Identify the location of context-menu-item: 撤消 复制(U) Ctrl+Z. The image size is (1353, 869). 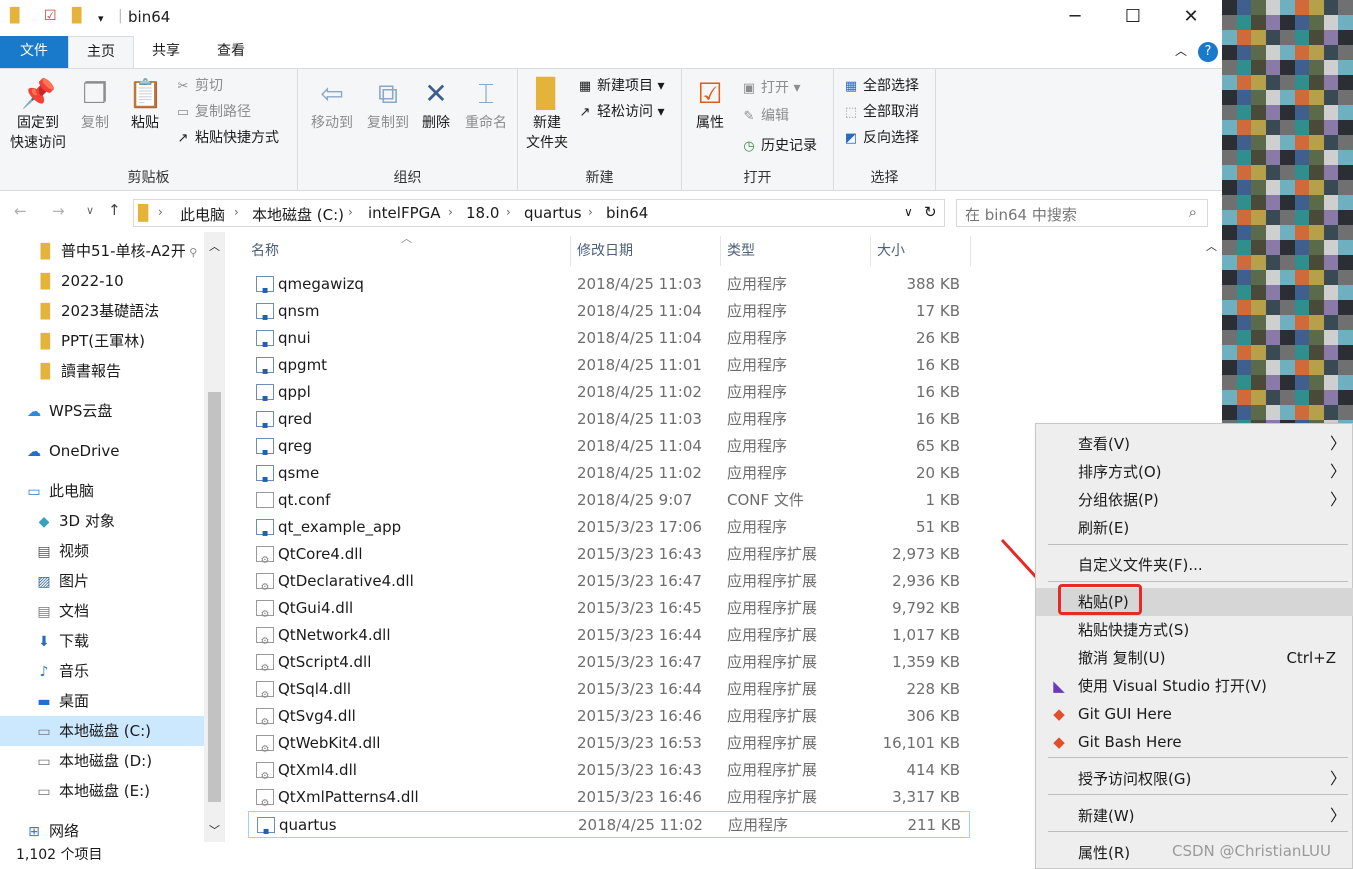
(1194, 658).